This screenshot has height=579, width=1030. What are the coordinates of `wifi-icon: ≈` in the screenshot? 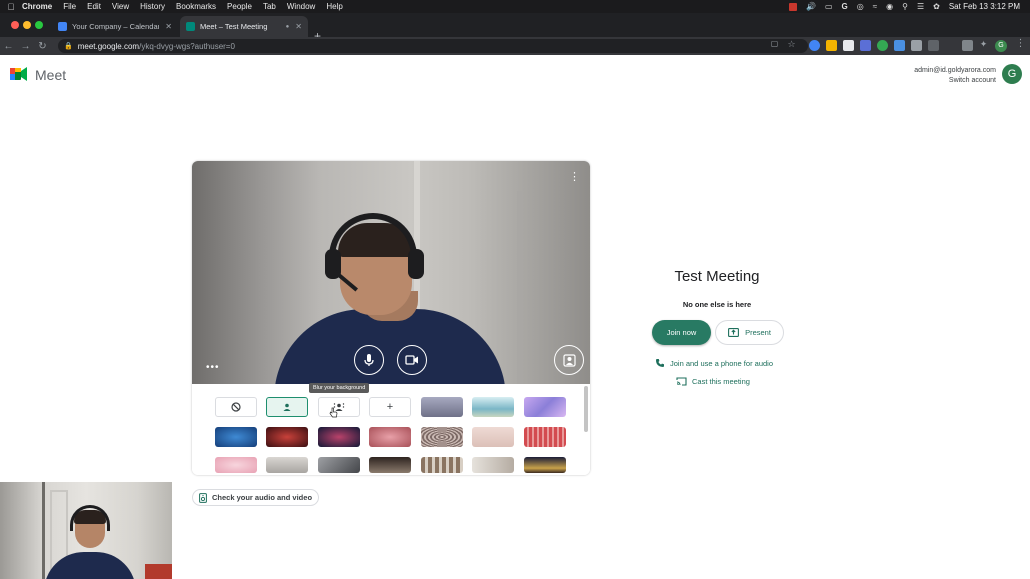 It's located at (875, 6).